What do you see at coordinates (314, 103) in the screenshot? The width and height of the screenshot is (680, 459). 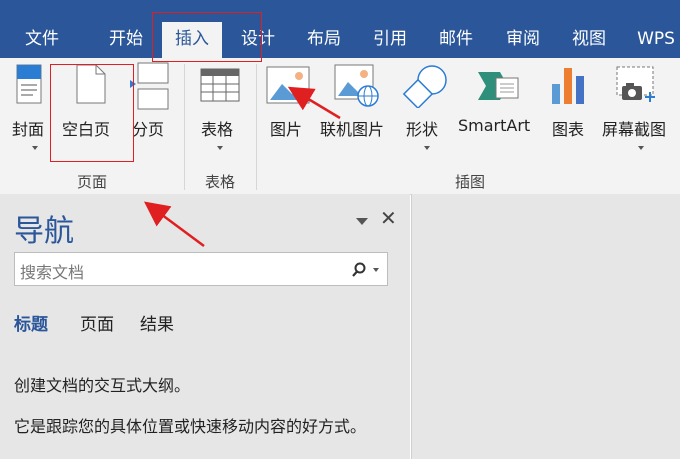 I see `annotation-arrow-picture` at bounding box center [314, 103].